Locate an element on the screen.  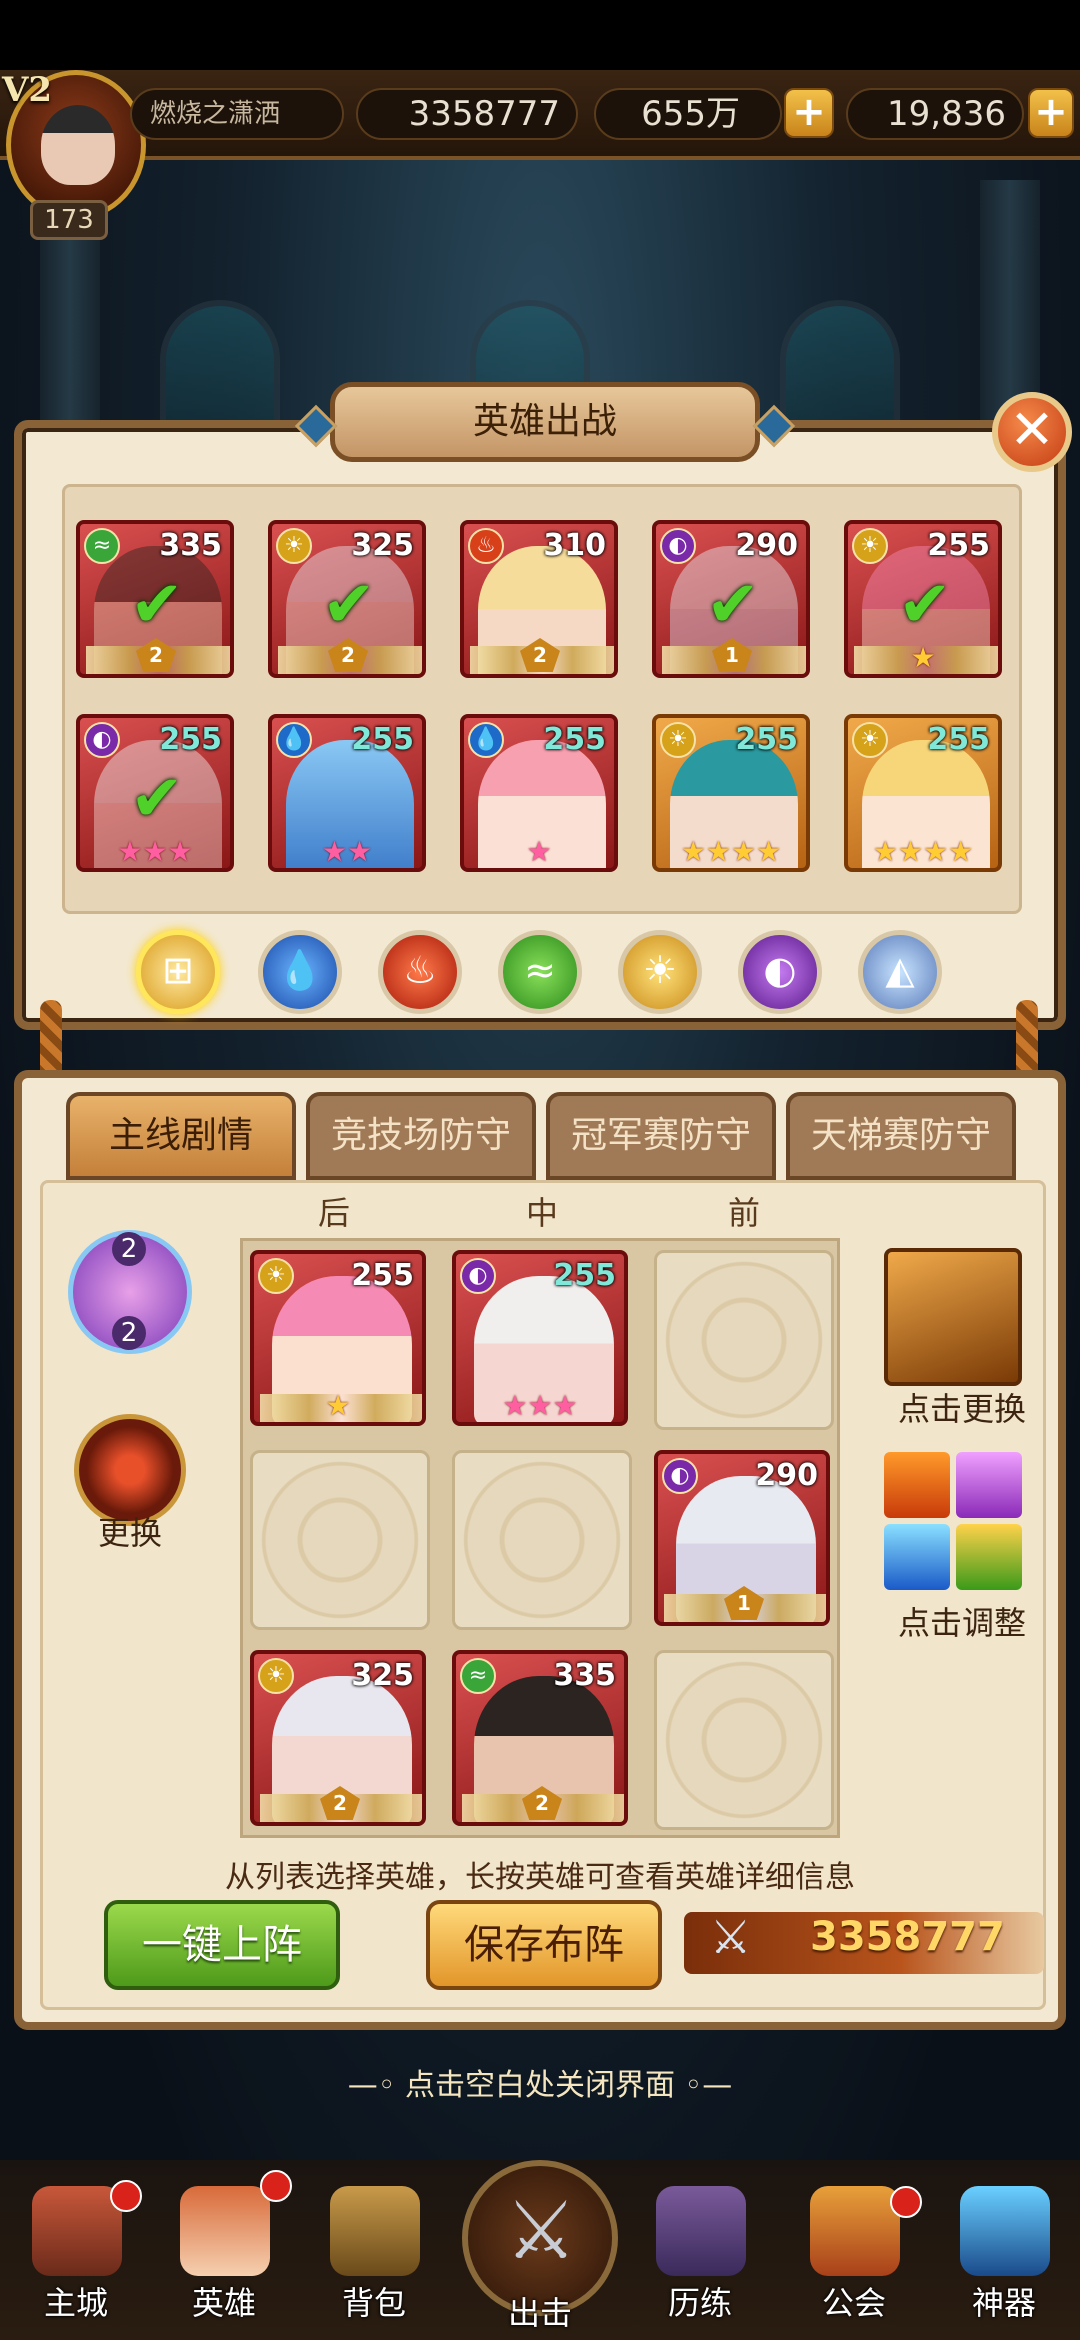
filter-all-icon: ⊞ is located at coordinates (178, 972).